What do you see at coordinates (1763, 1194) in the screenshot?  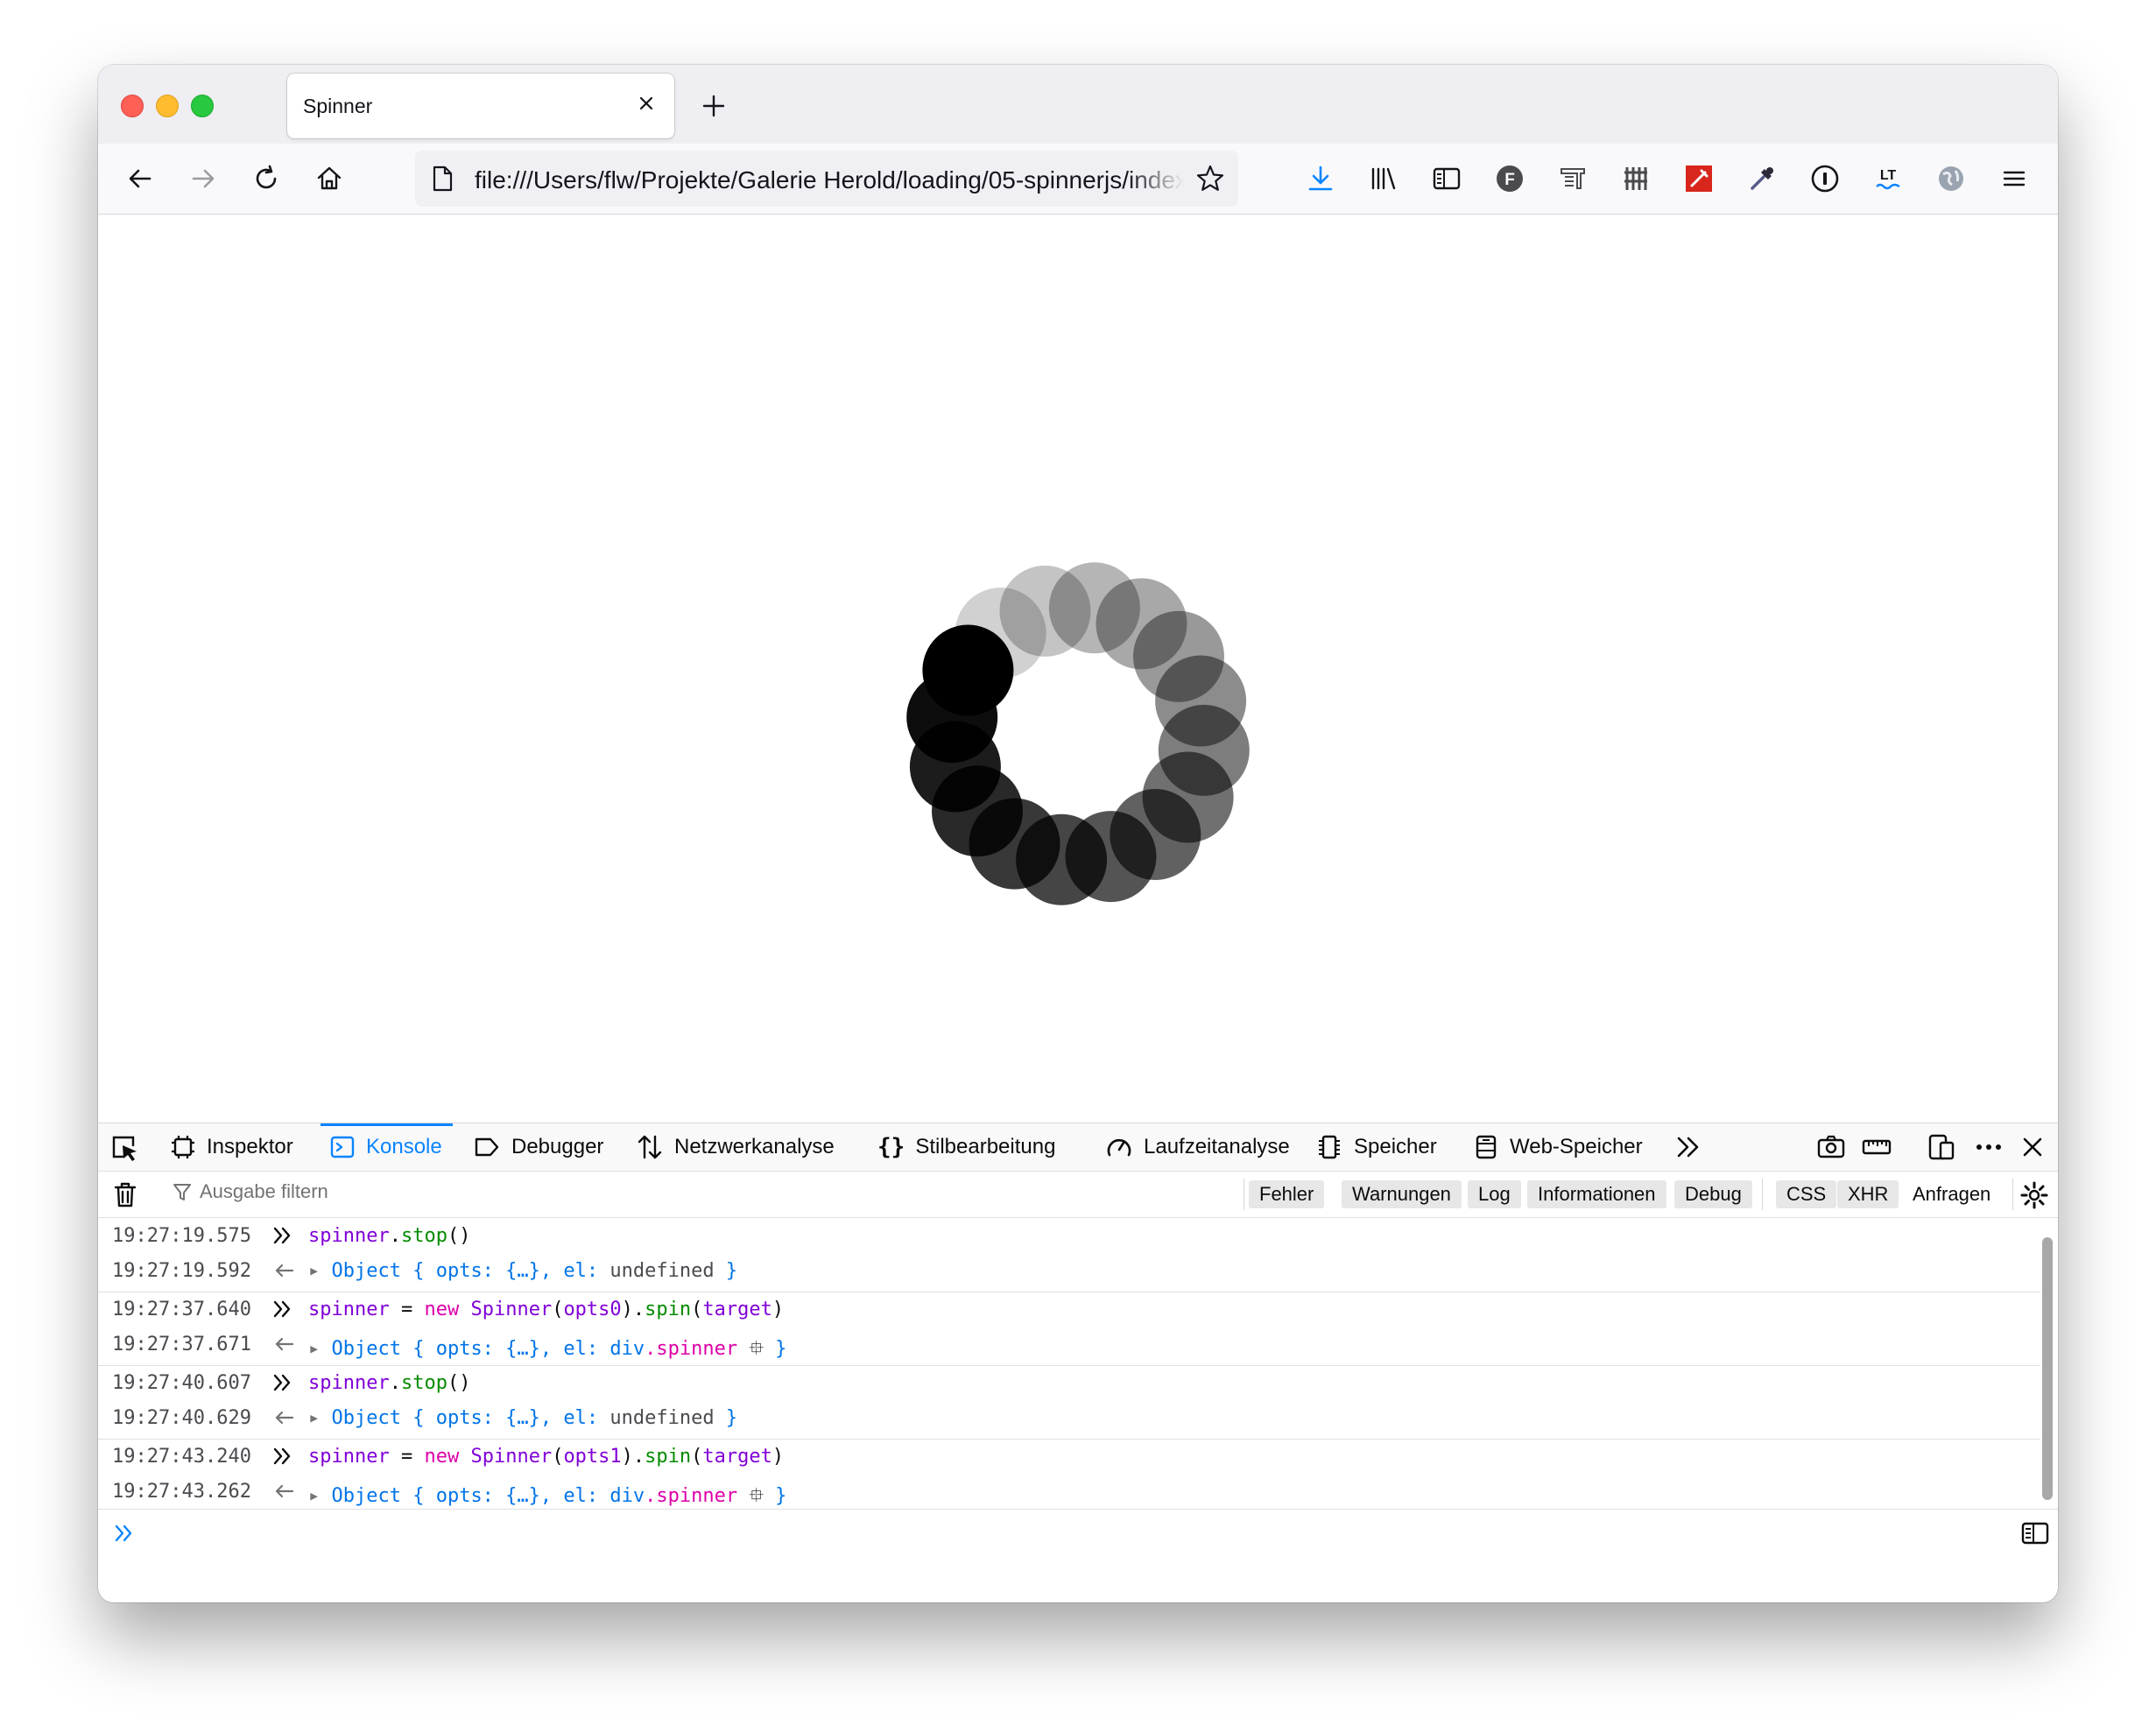 I see `separator` at bounding box center [1763, 1194].